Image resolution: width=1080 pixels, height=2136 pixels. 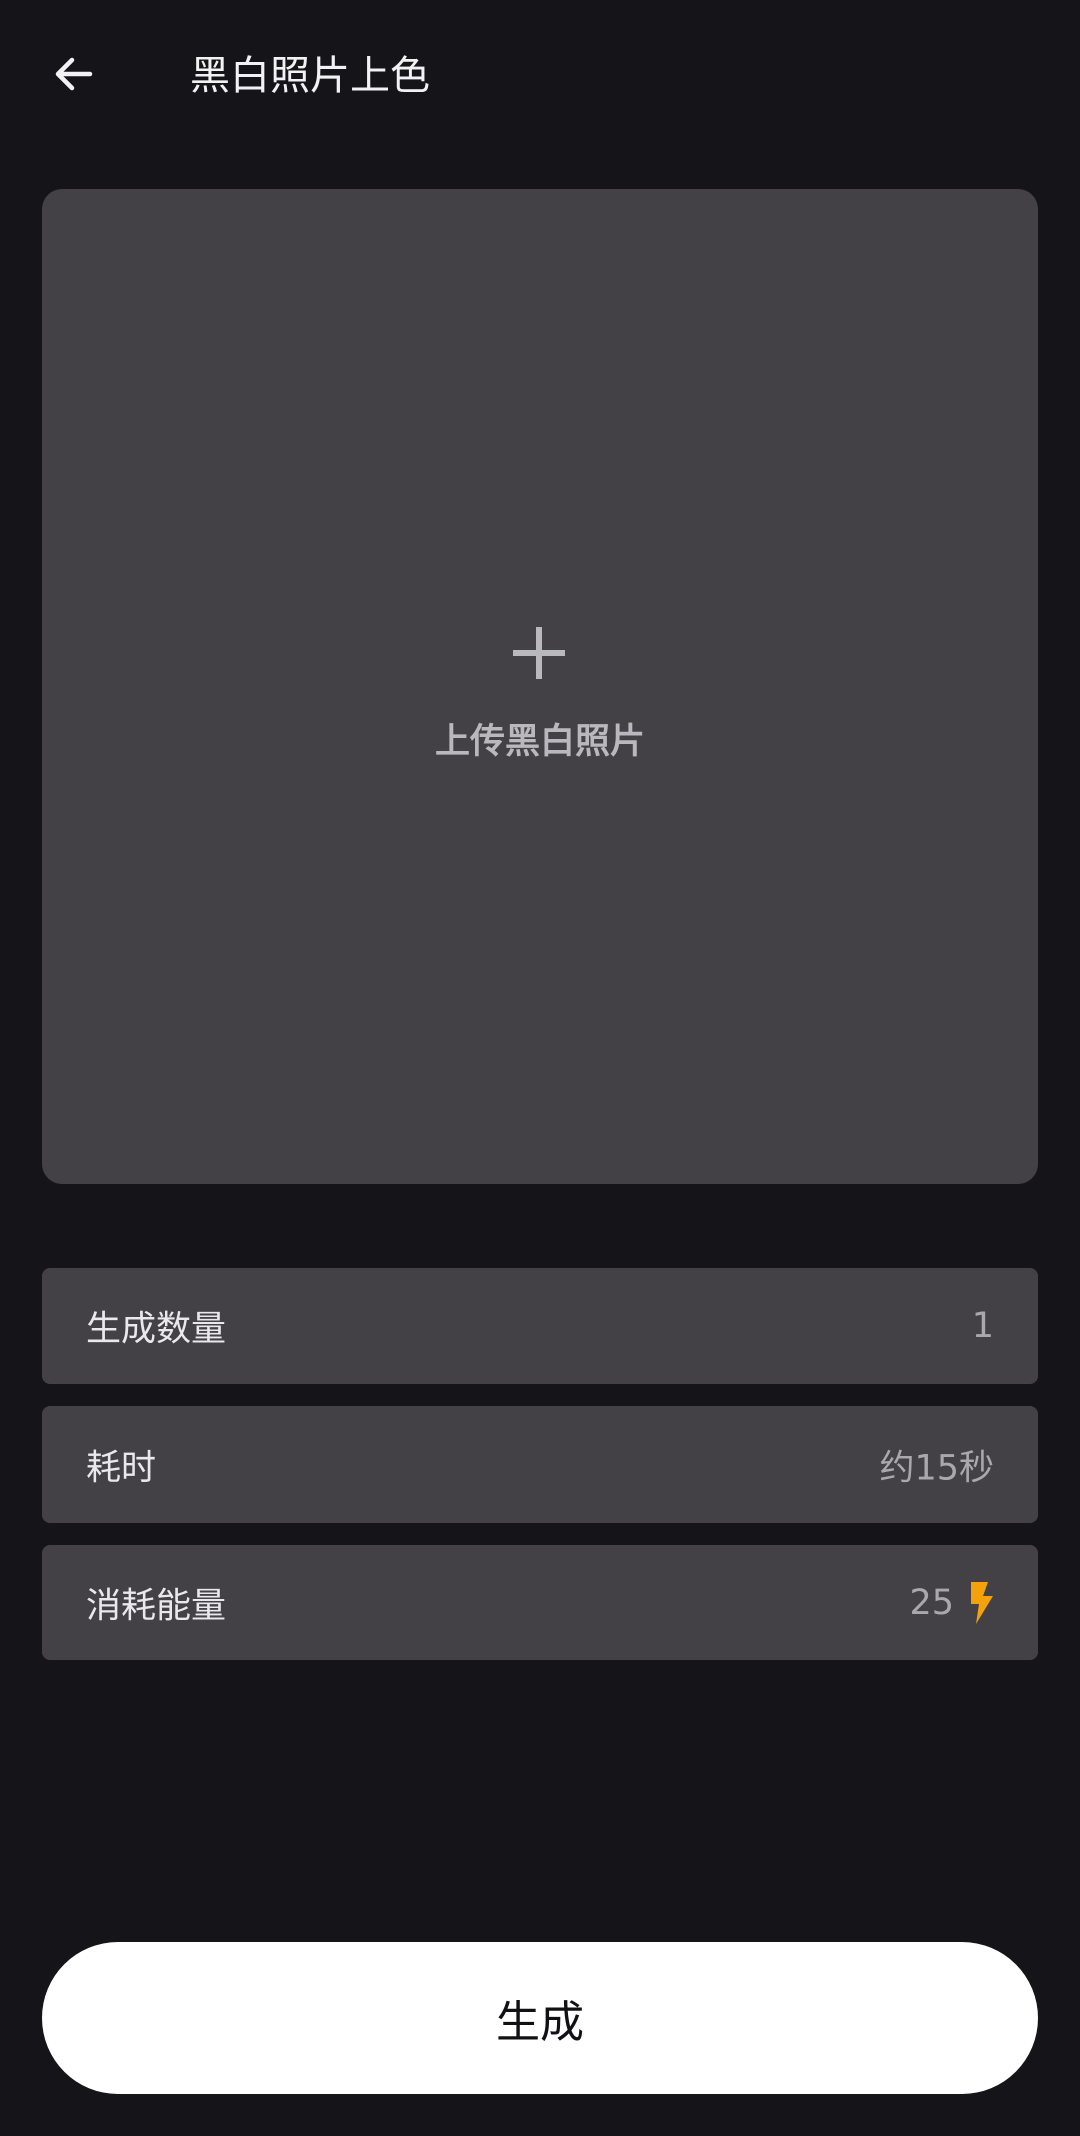 I want to click on generate-button: 生成, so click(x=540, y=2018).